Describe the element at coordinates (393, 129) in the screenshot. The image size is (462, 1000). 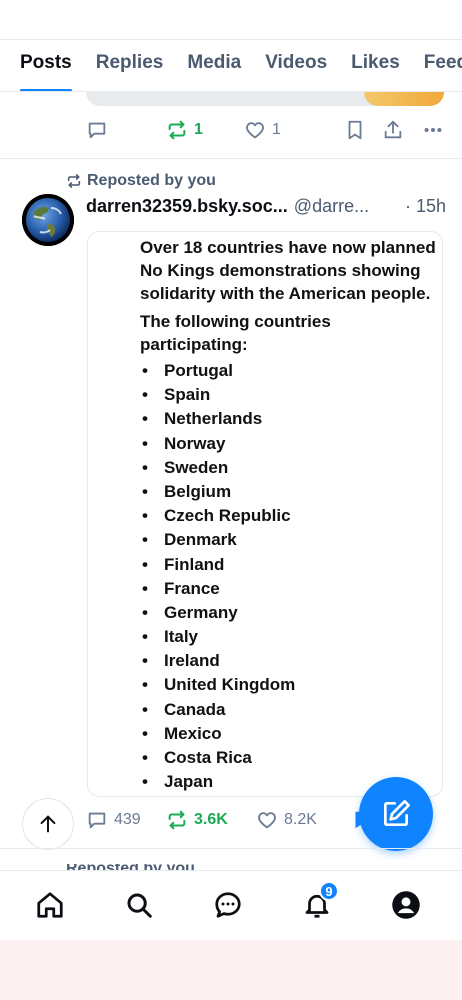
I see `share-icon` at that location.